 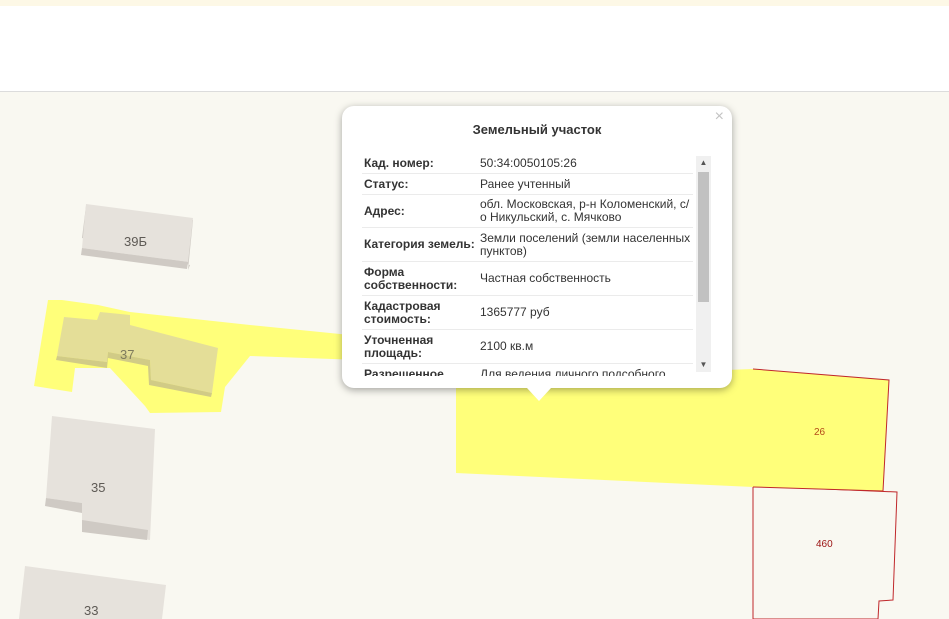 I want to click on info-row-status: Статус: Ранее учтенный, so click(x=527, y=184).